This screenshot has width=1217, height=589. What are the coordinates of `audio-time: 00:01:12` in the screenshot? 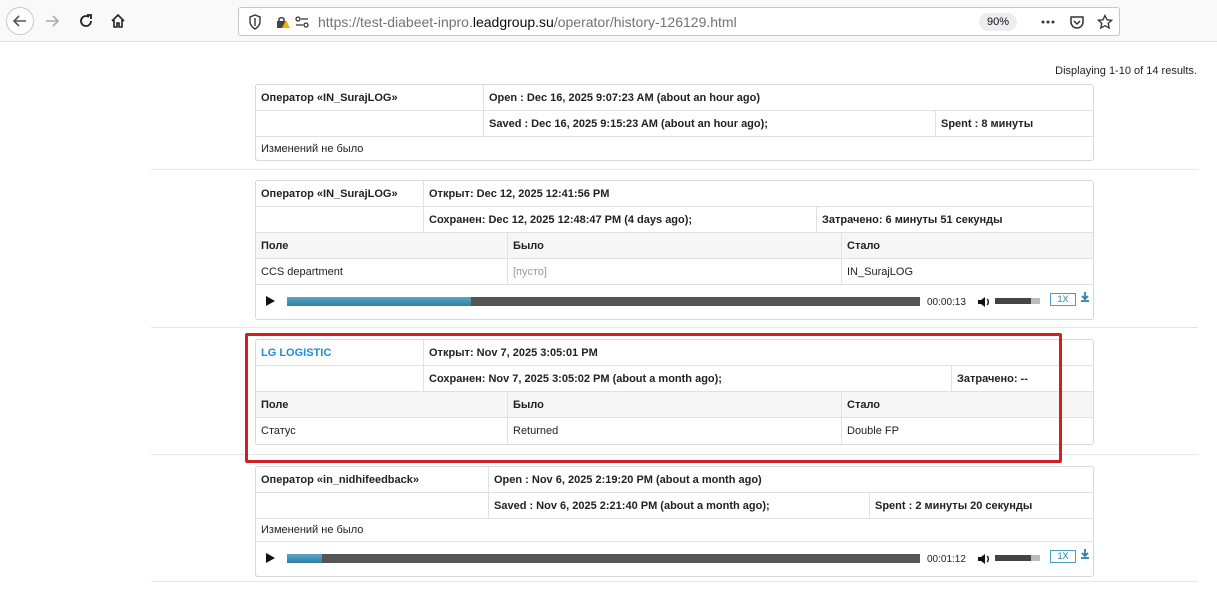 It's located at (946, 559).